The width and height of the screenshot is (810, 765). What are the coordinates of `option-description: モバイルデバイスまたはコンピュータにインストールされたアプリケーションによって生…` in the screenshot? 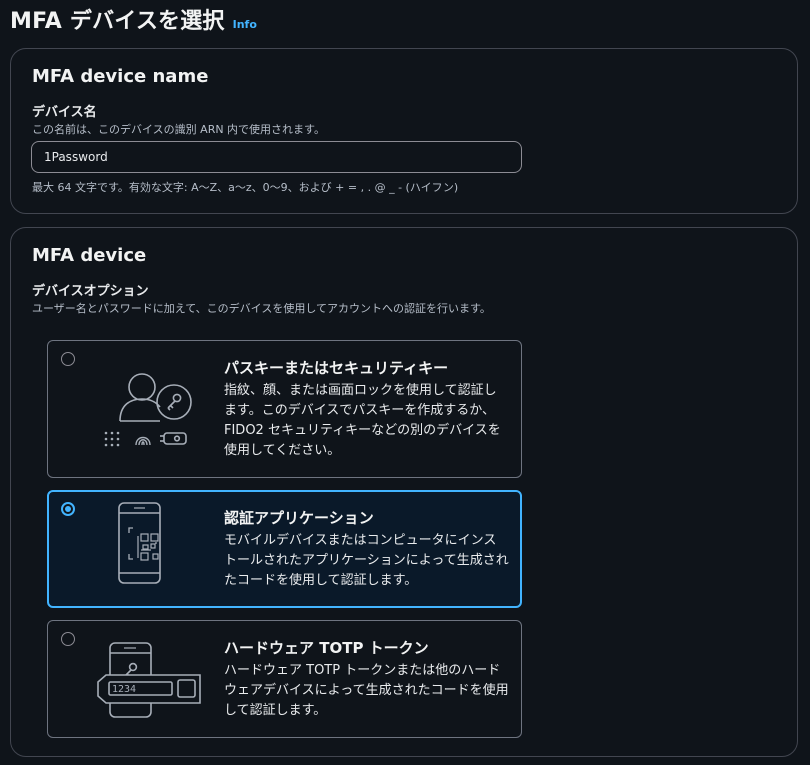 It's located at (366, 560).